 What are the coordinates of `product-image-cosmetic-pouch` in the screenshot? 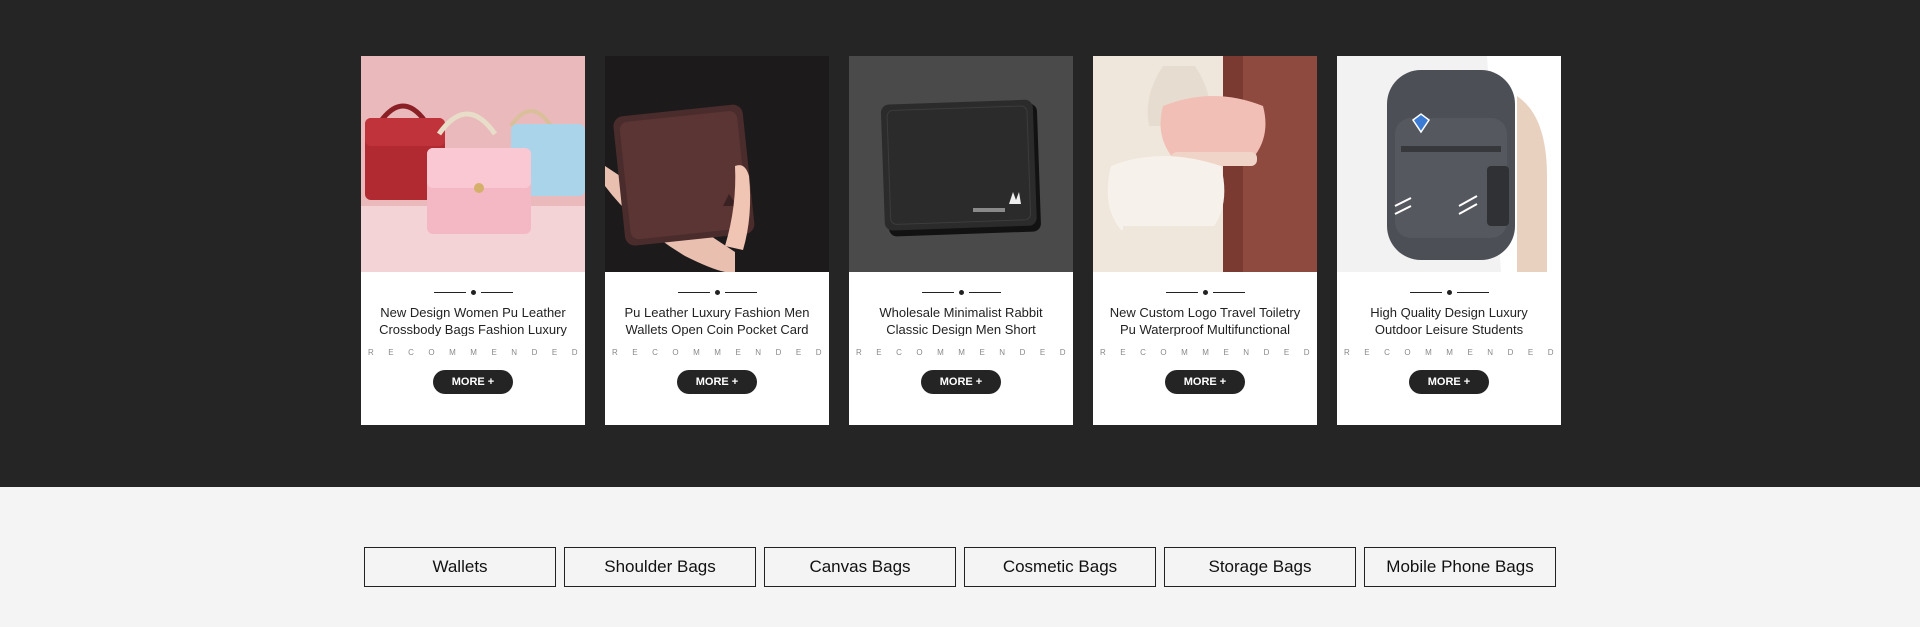 It's located at (1205, 164).